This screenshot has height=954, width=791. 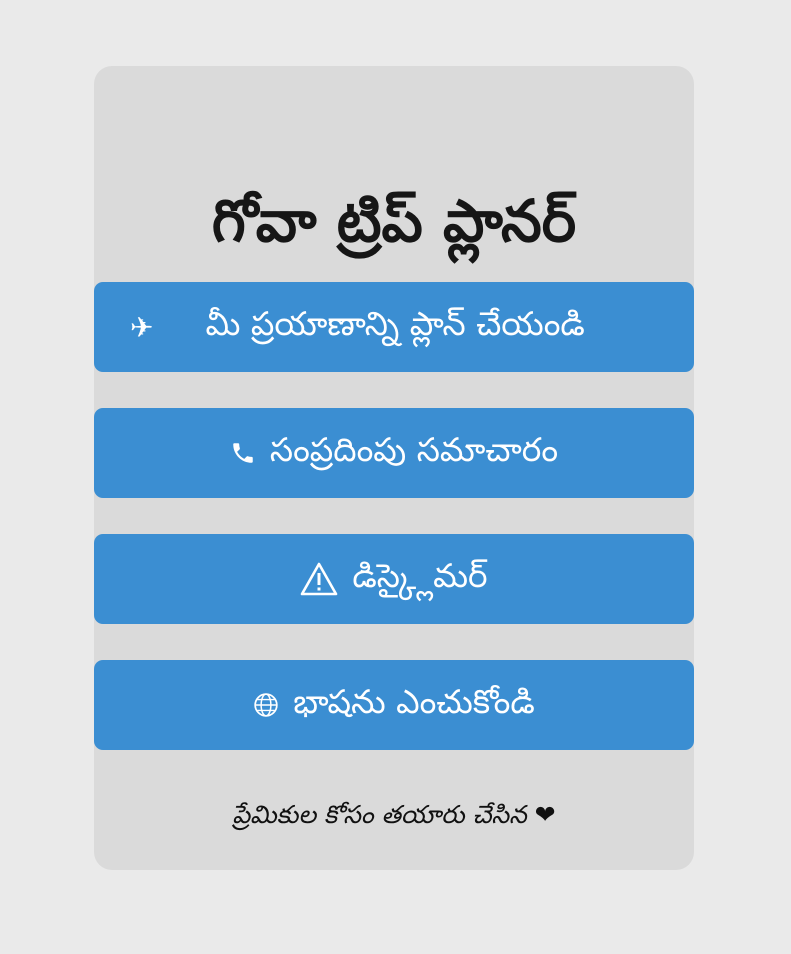 I want to click on globe-icon, so click(x=266, y=705).